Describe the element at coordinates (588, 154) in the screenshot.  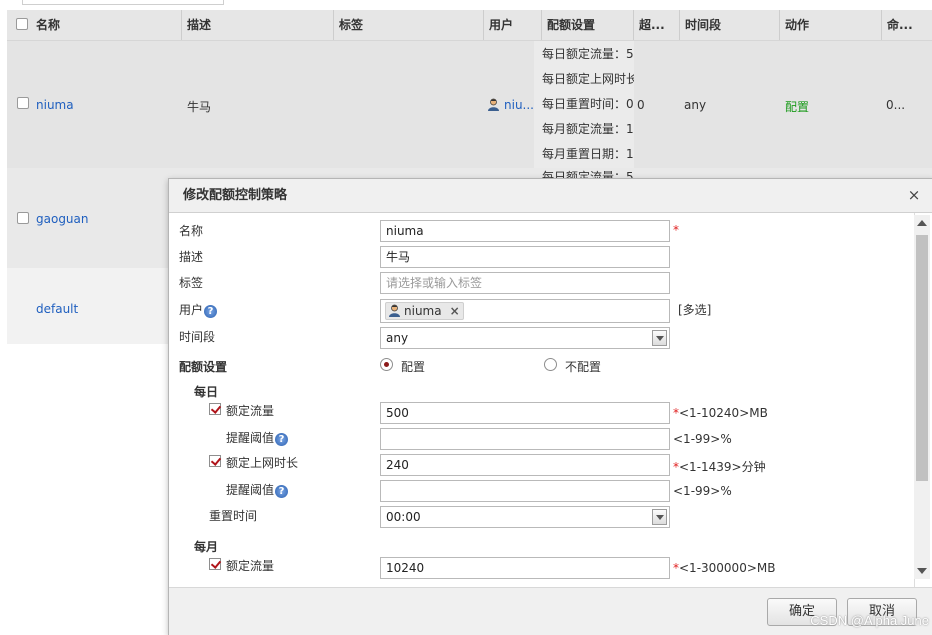
I see `quota-line: 每月重置日期：1` at that location.